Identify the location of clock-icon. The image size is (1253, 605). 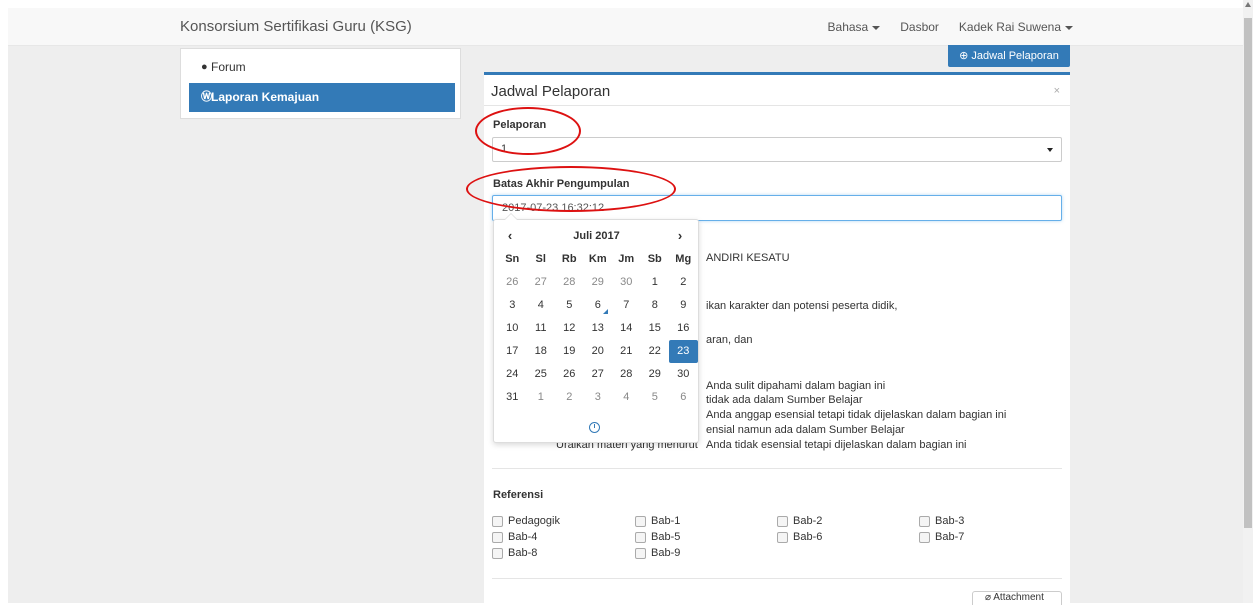
(594, 427).